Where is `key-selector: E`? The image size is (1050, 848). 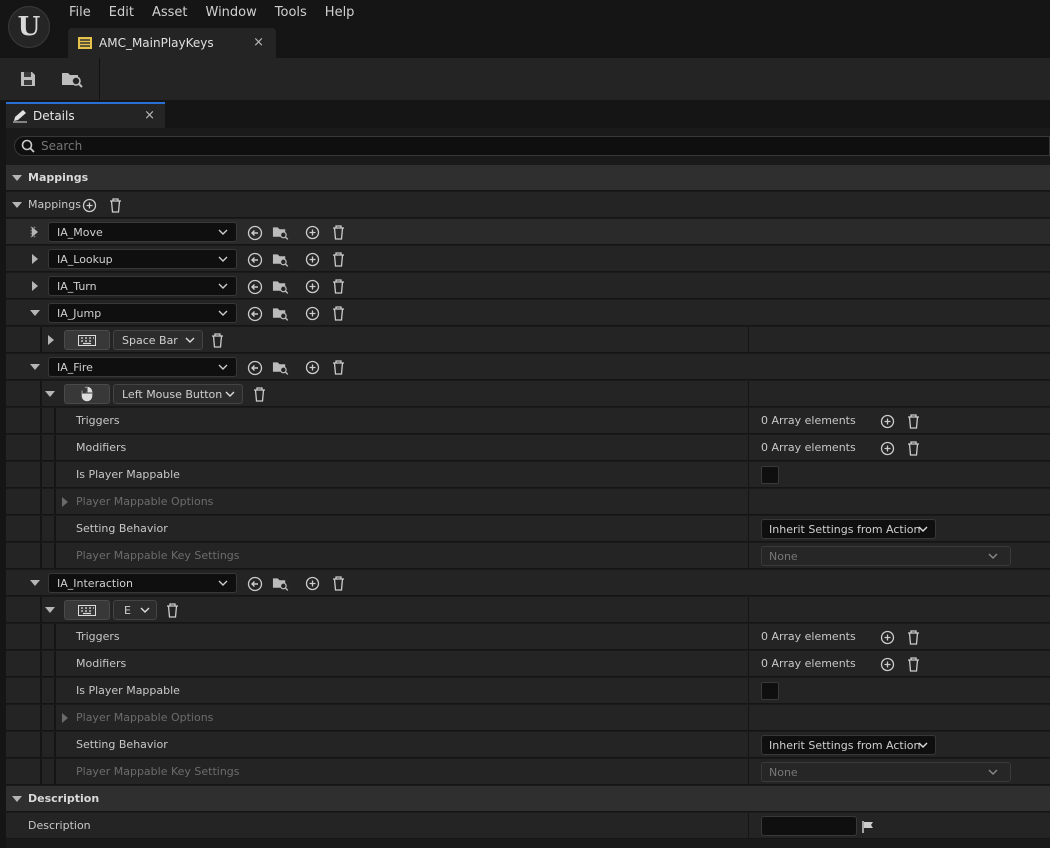
key-selector: E is located at coordinates (135, 610).